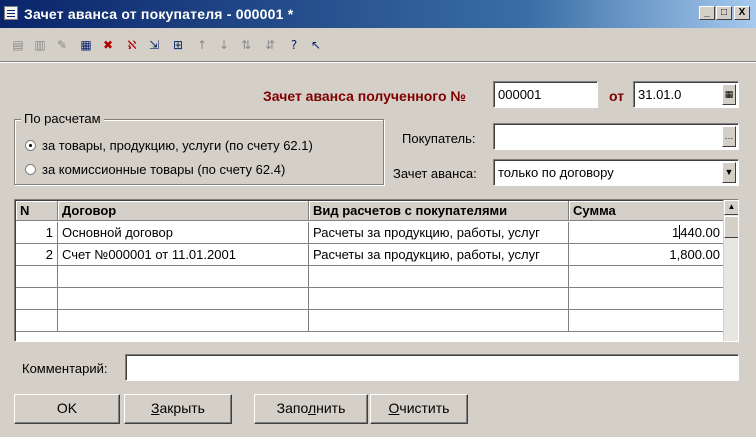 The height and width of the screenshot is (437, 756). What do you see at coordinates (731, 207) in the screenshot?
I see `scroll-up-button: ▲` at bounding box center [731, 207].